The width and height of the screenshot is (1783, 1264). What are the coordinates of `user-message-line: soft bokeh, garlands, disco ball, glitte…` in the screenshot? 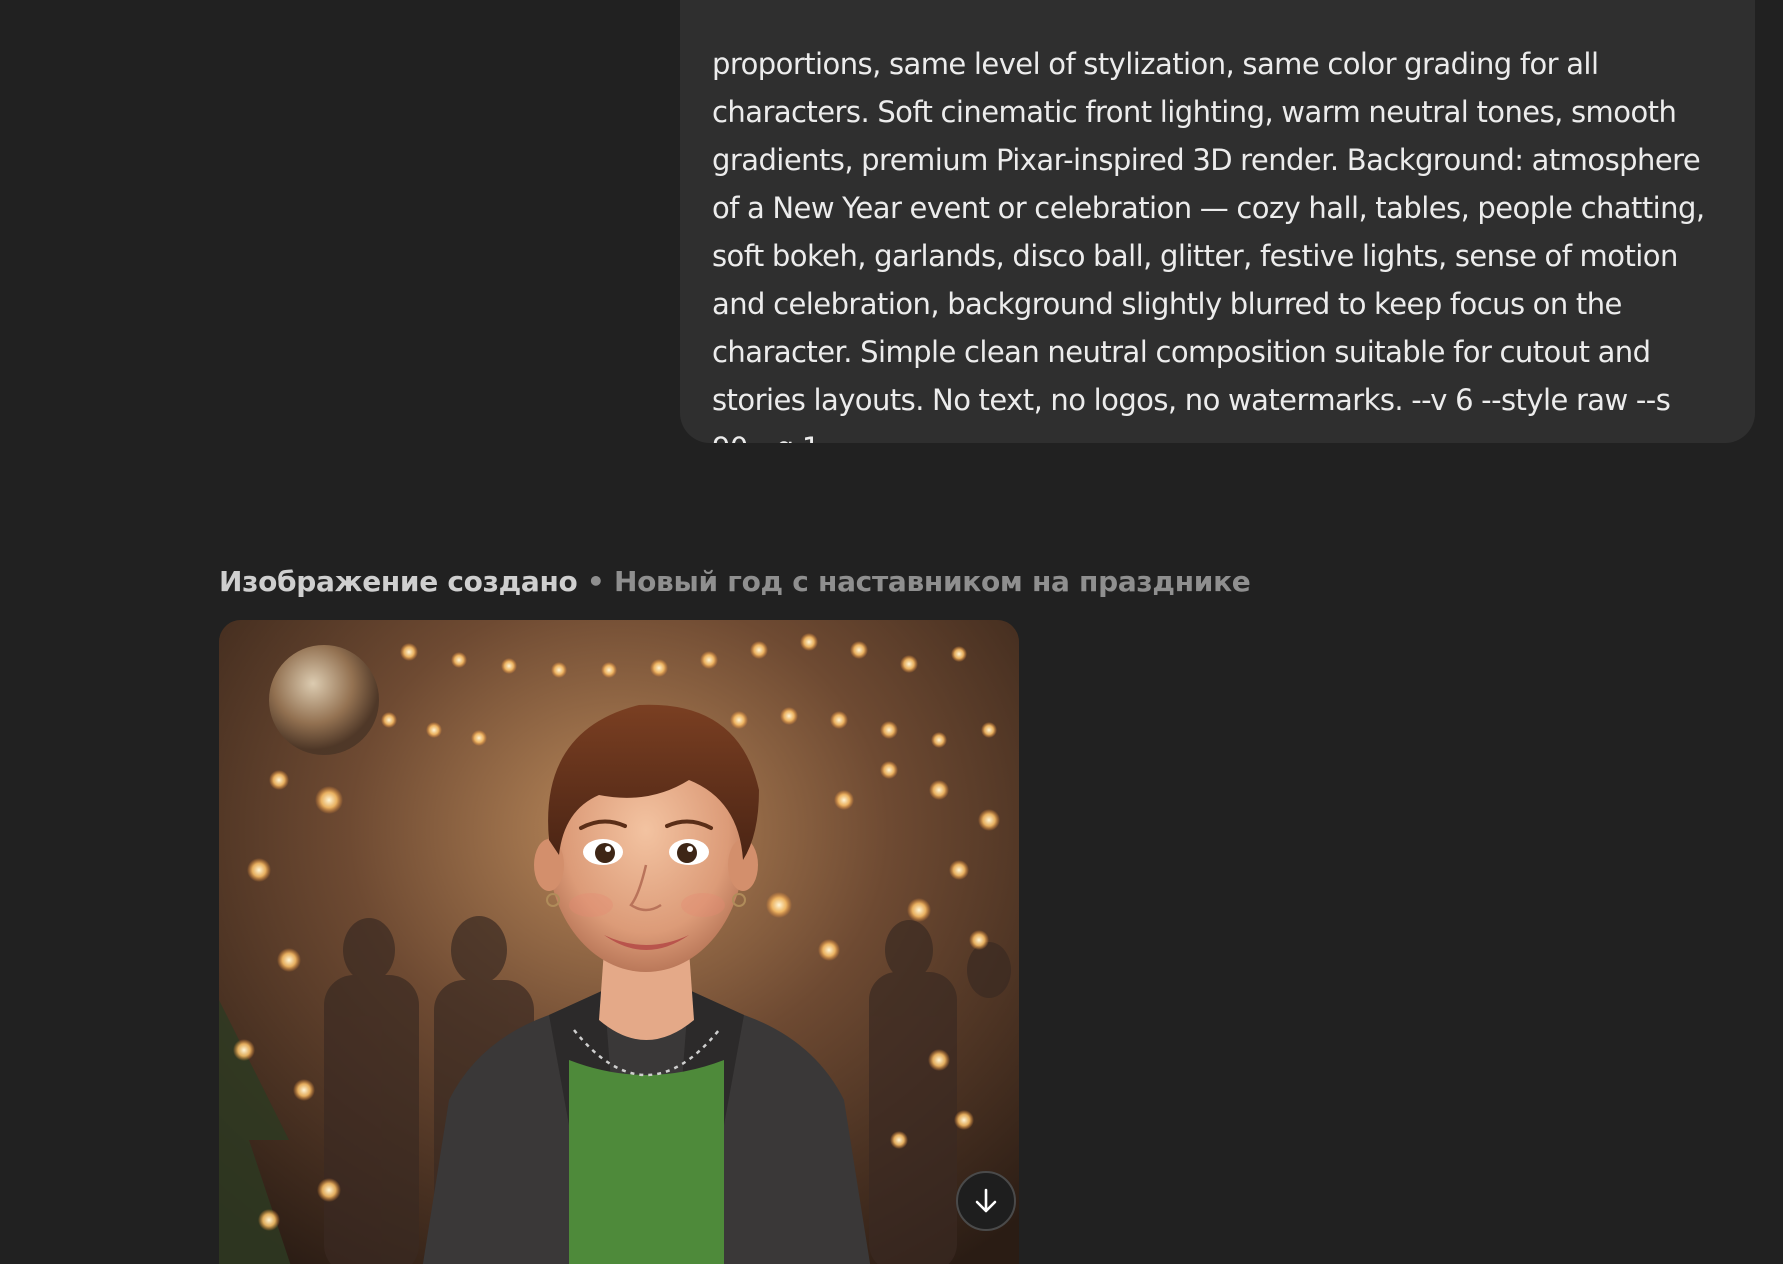 It's located at (1195, 256).